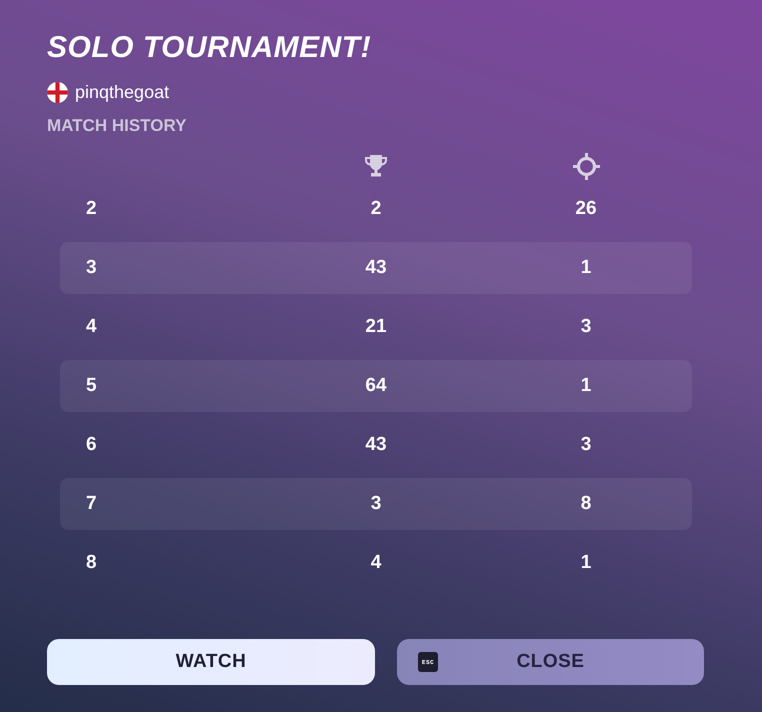  I want to click on flag-icon, so click(57, 92).